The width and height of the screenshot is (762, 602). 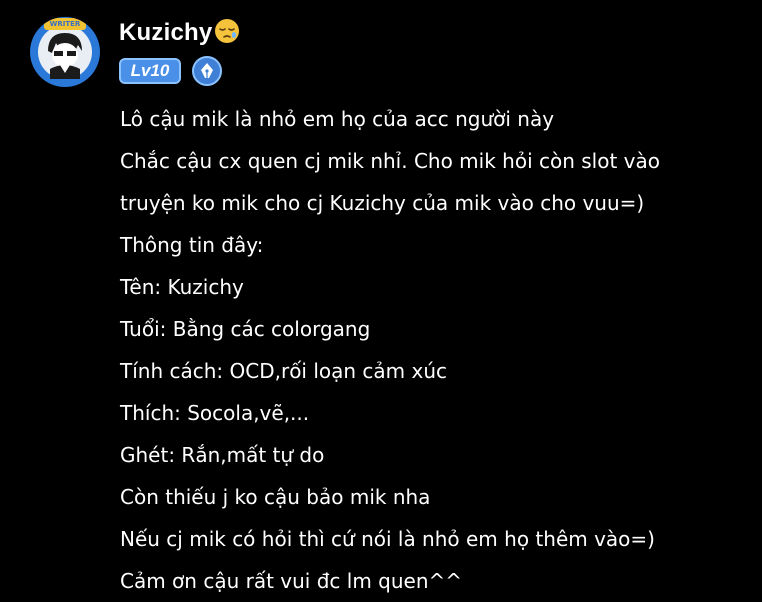 What do you see at coordinates (192, 245) in the screenshot?
I see `post-line: Thông tin đây:` at bounding box center [192, 245].